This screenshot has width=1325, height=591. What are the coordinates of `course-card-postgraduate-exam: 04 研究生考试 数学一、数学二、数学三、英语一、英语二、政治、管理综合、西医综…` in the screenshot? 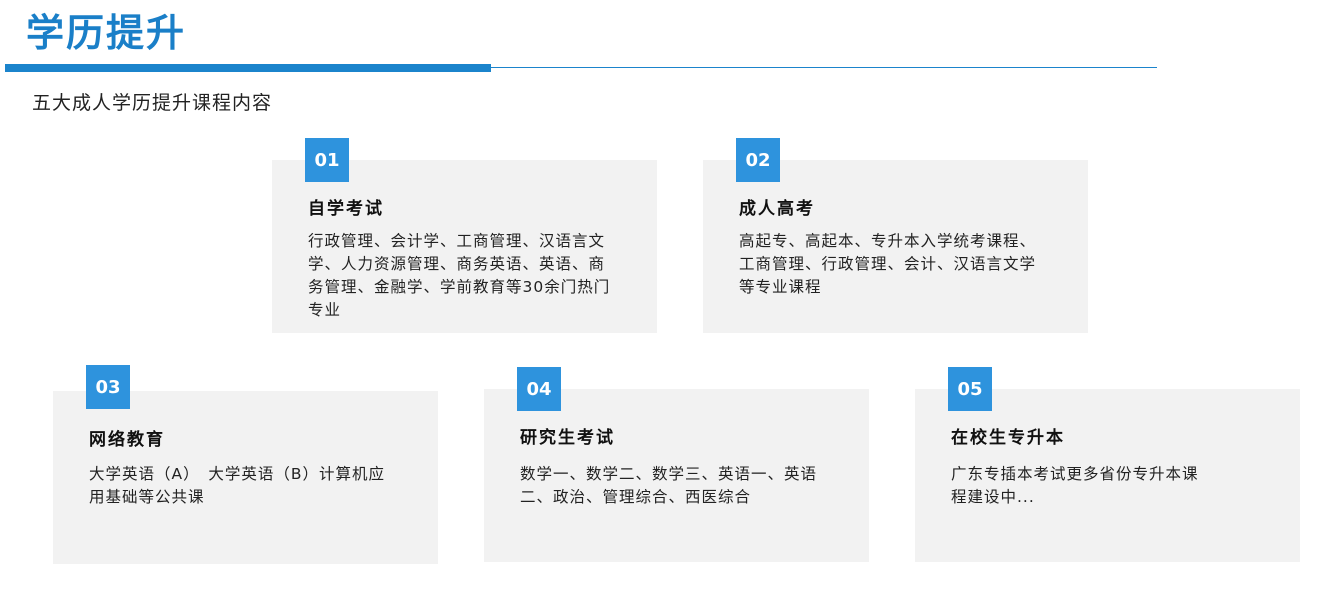 It's located at (676, 464).